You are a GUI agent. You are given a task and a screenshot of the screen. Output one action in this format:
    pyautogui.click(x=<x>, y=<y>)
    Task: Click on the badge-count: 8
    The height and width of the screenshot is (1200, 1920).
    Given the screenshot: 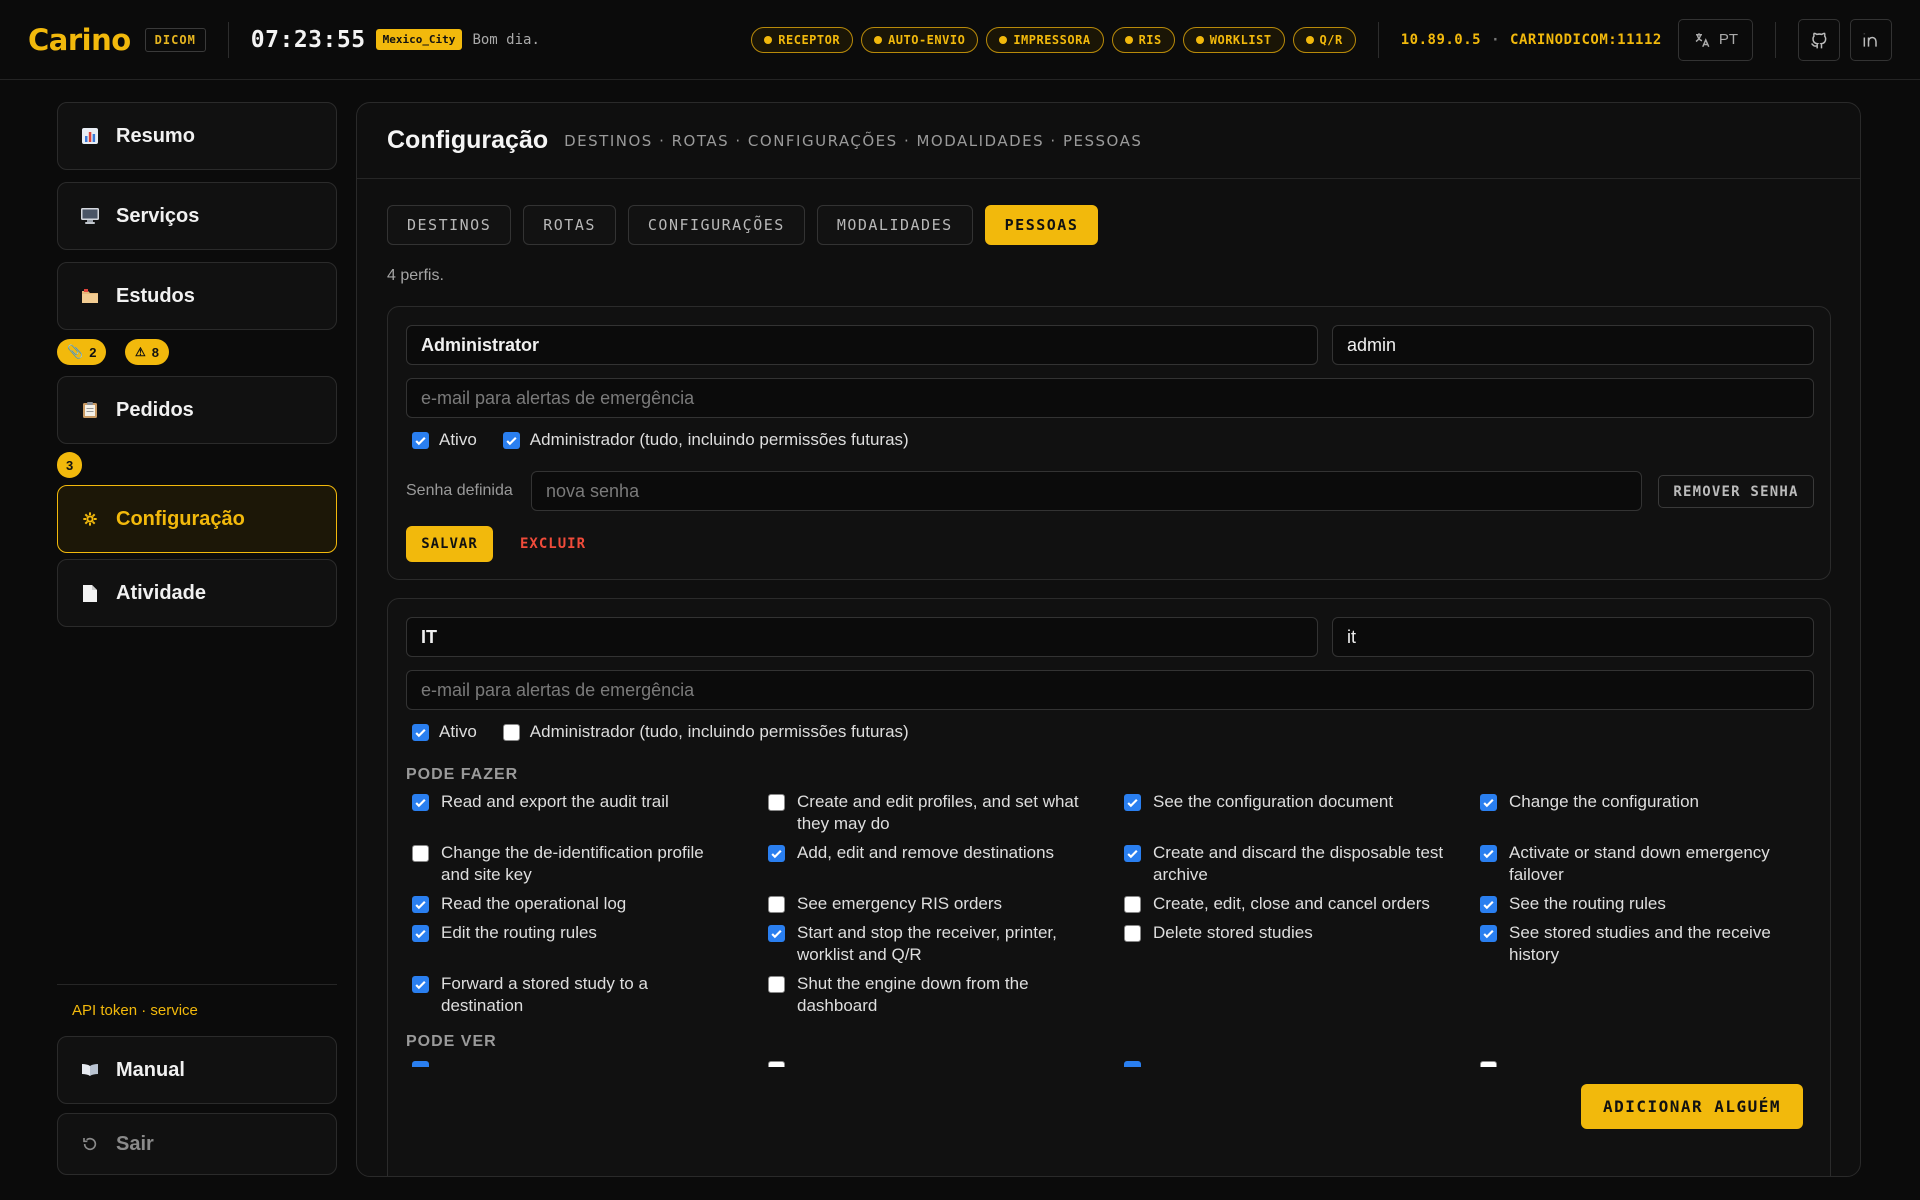 What is the action you would take?
    pyautogui.click(x=155, y=352)
    